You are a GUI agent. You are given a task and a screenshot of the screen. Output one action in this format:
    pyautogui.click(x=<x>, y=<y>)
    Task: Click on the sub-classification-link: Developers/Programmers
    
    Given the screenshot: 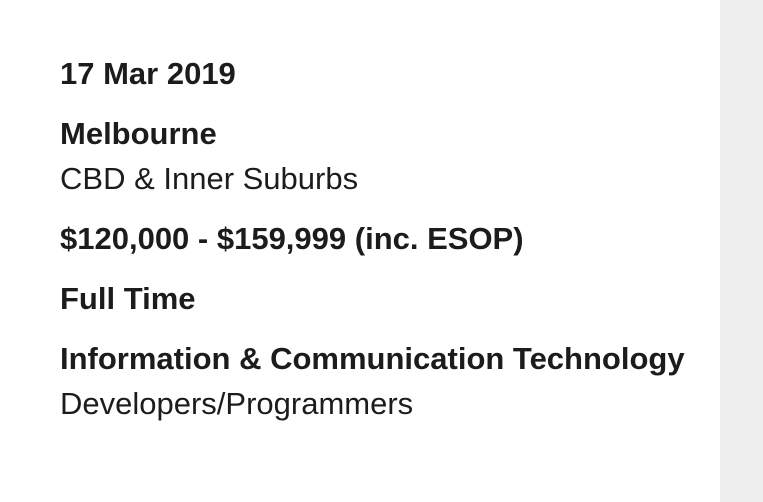 What is the action you would take?
    pyautogui.click(x=380, y=403)
    